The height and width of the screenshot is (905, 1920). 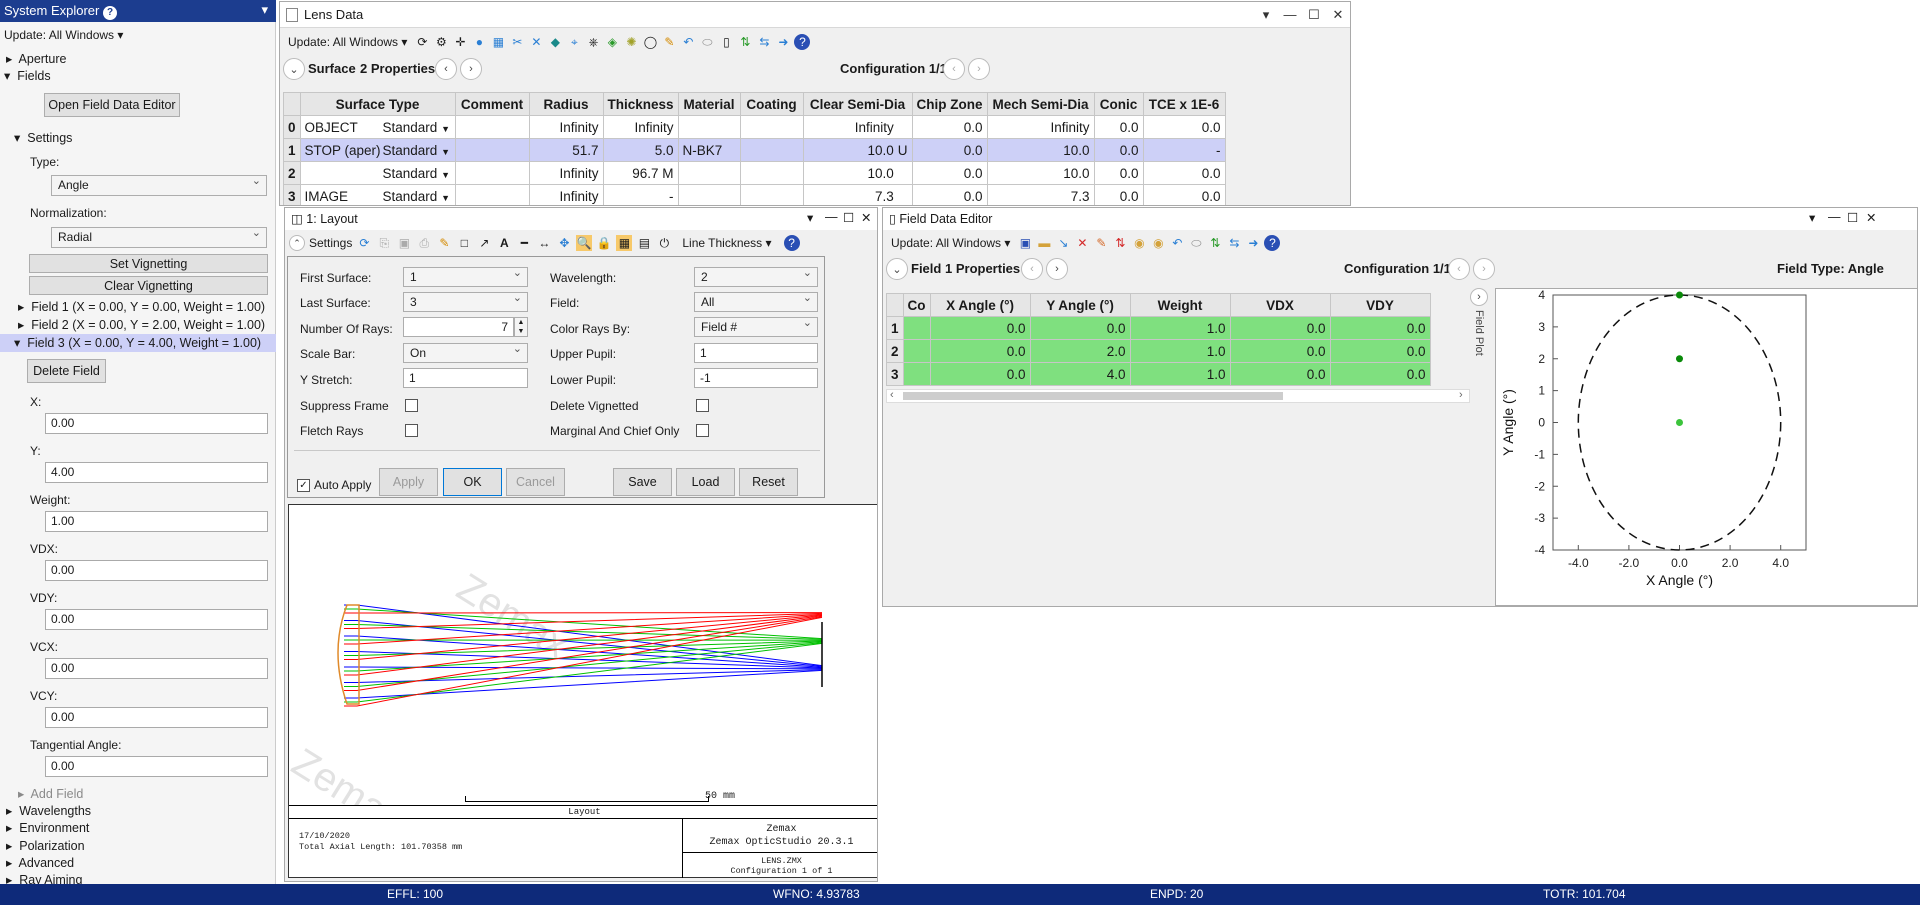 I want to click on thickness-cell: 5.0, so click(x=640, y=150).